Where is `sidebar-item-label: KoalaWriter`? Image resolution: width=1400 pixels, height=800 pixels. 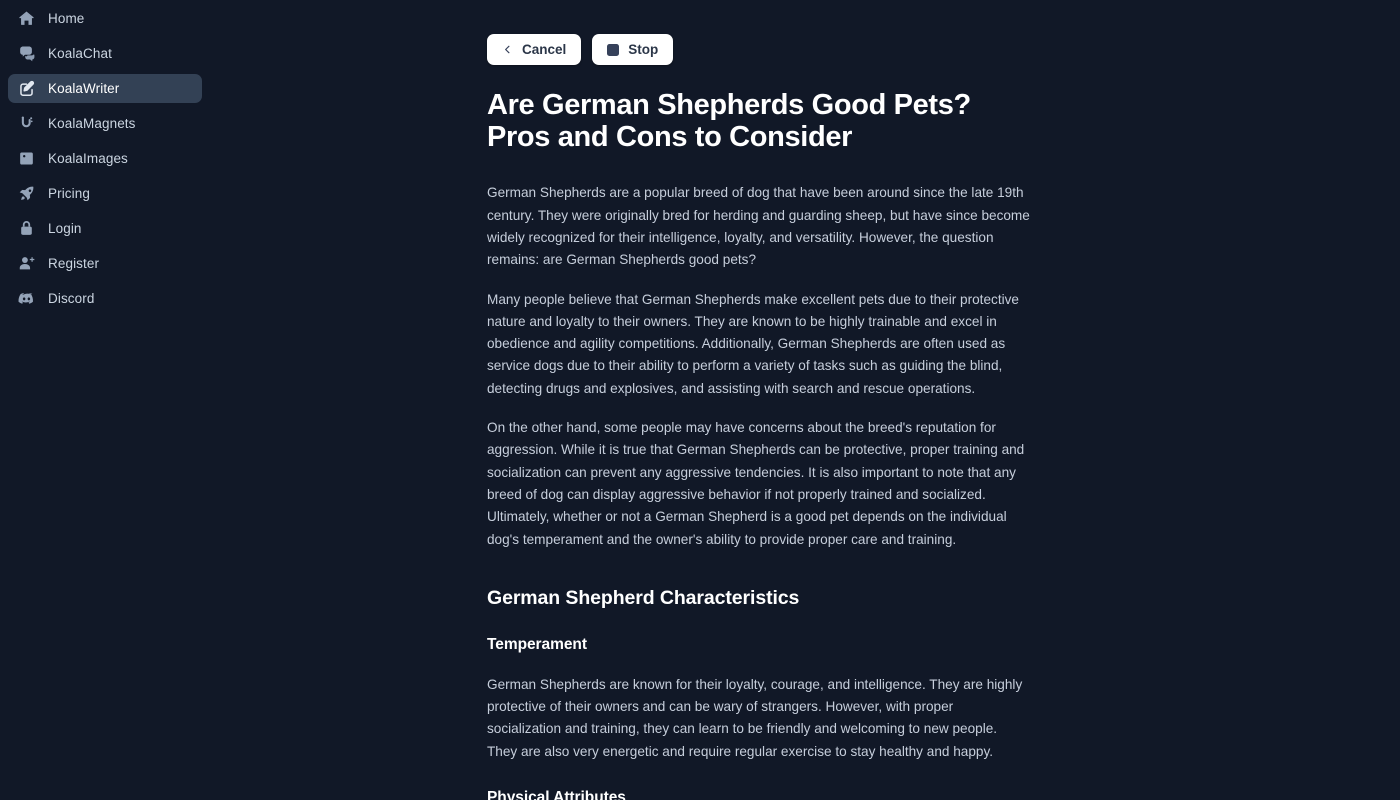
sidebar-item-label: KoalaWriter is located at coordinates (84, 88).